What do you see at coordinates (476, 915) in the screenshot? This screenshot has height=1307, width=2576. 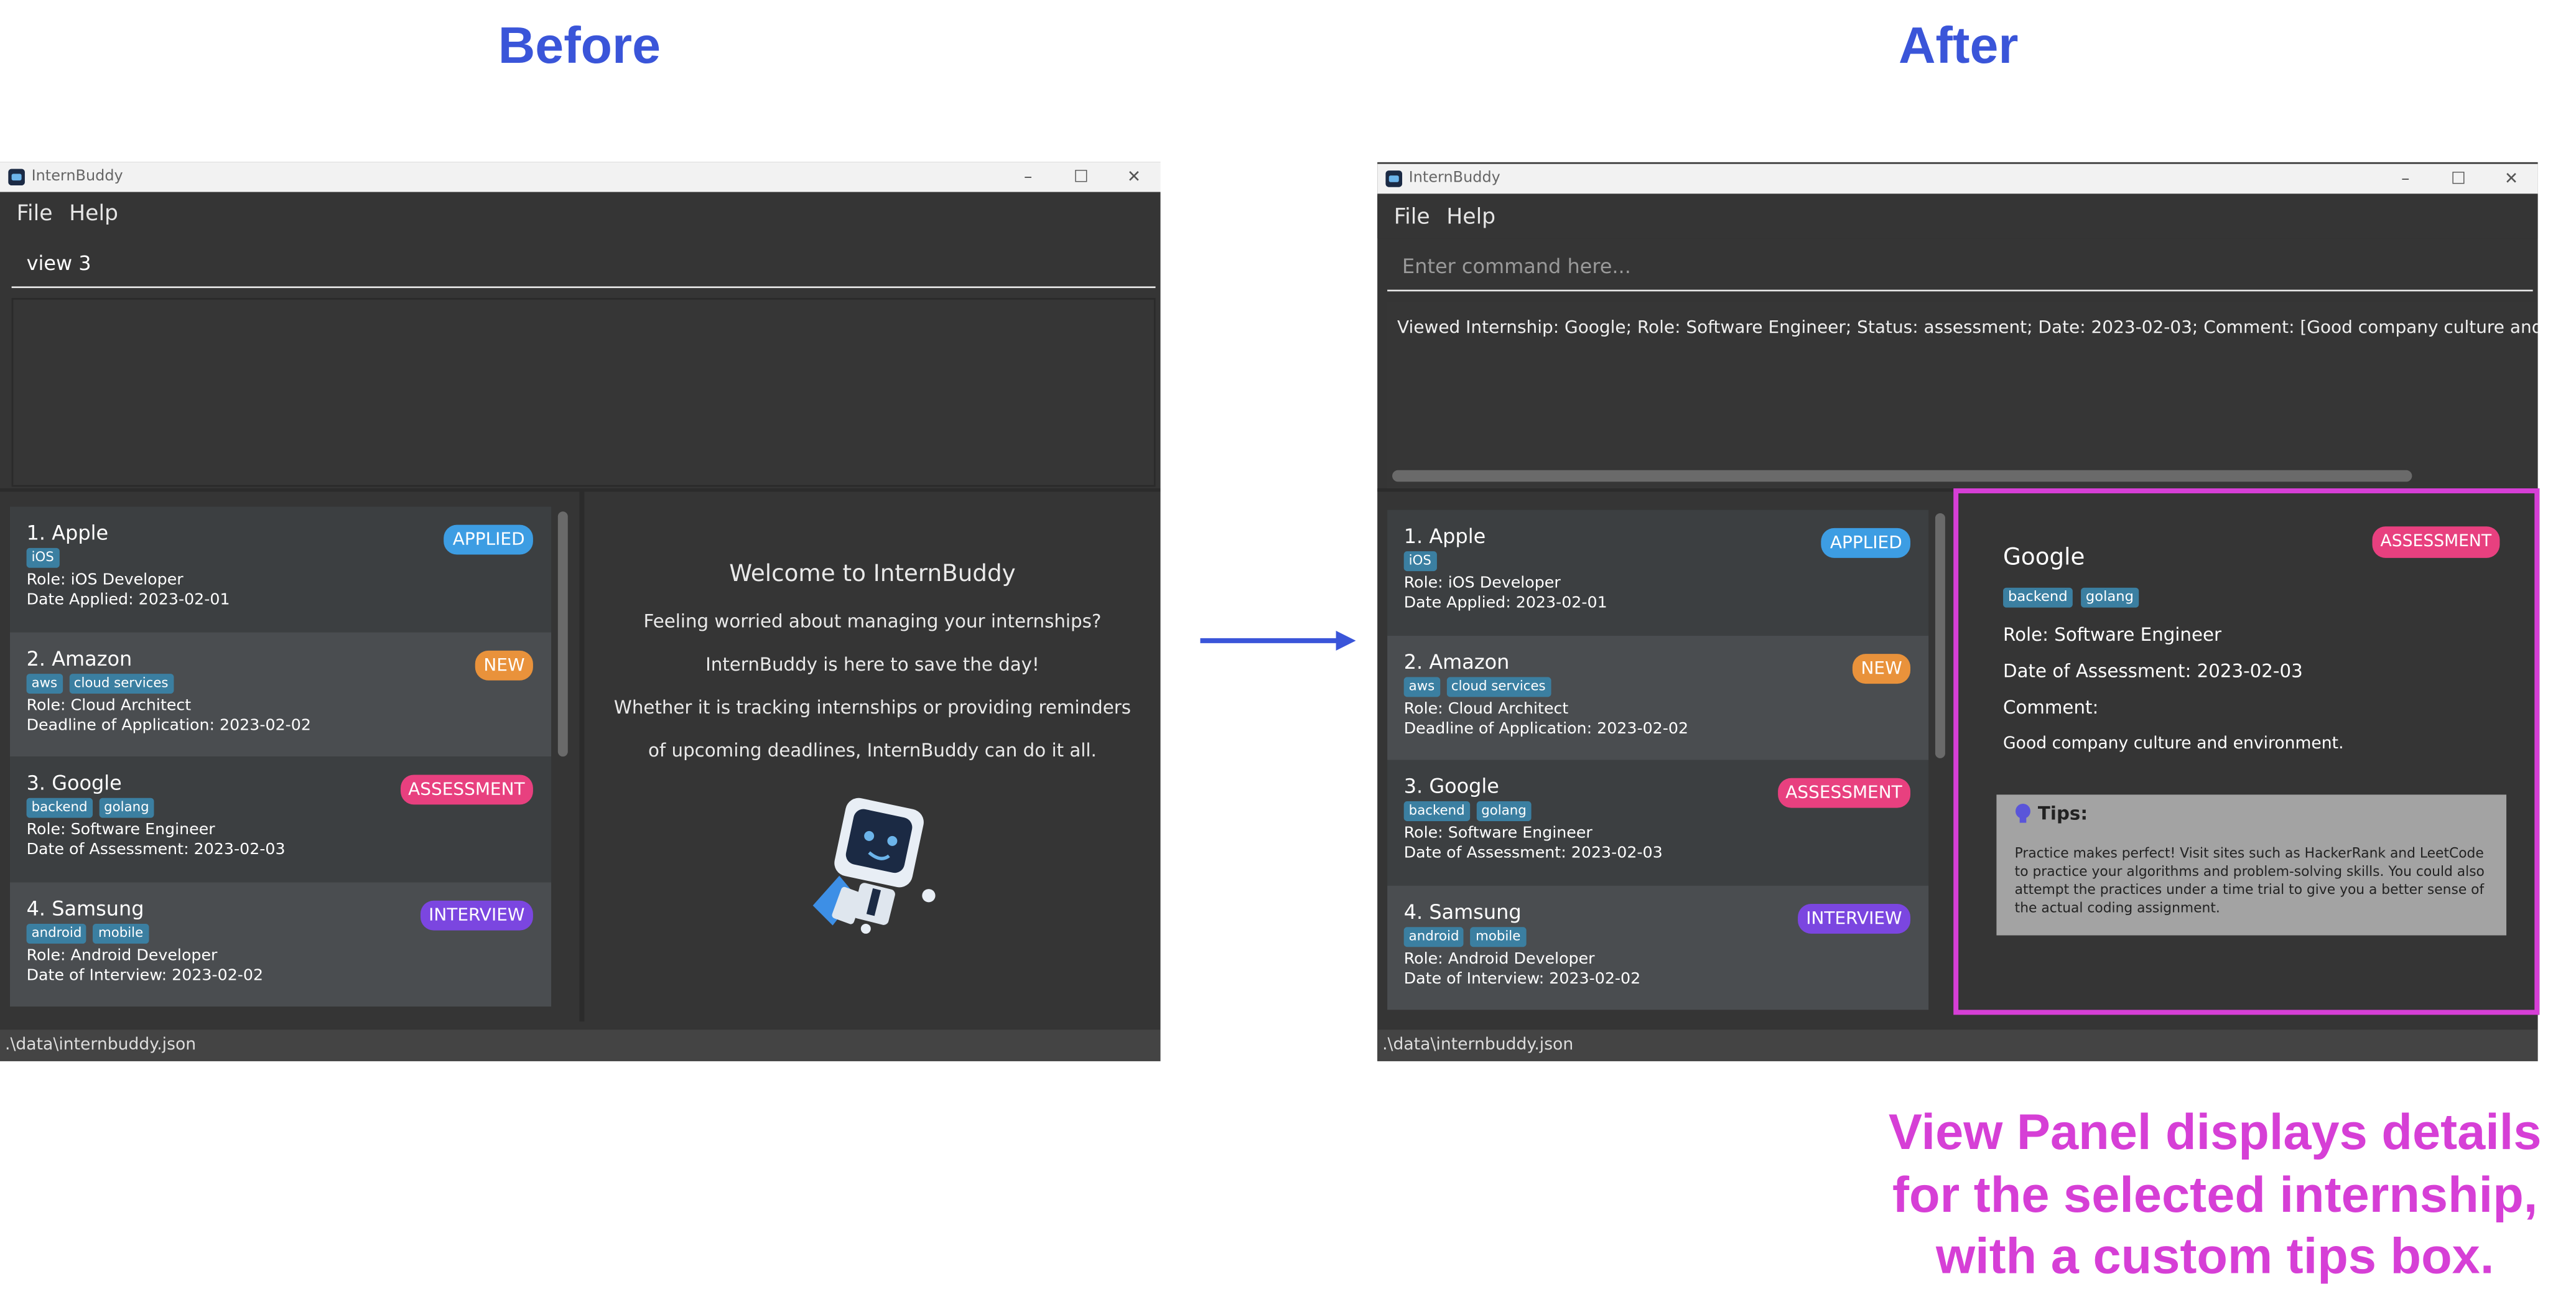 I see `status-badge: INTERVIEW` at bounding box center [476, 915].